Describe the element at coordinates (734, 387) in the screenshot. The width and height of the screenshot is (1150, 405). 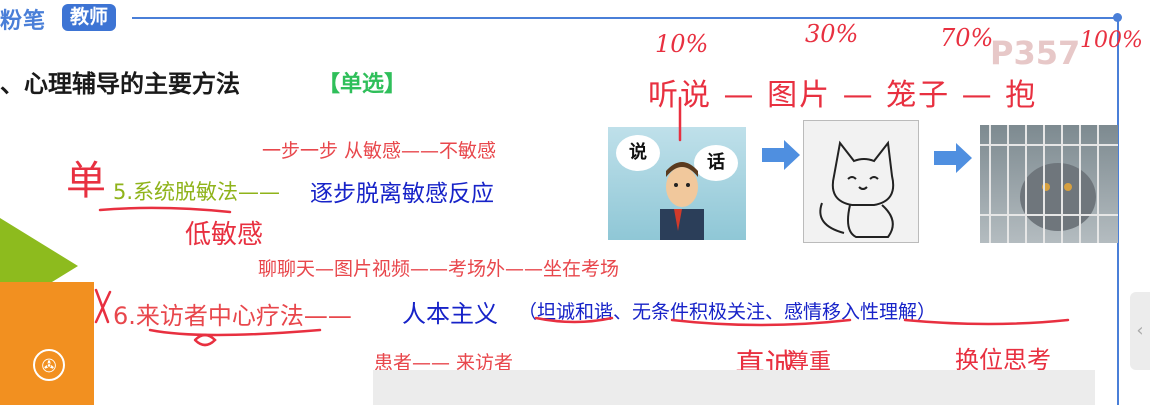
I see `bottom-panel` at that location.